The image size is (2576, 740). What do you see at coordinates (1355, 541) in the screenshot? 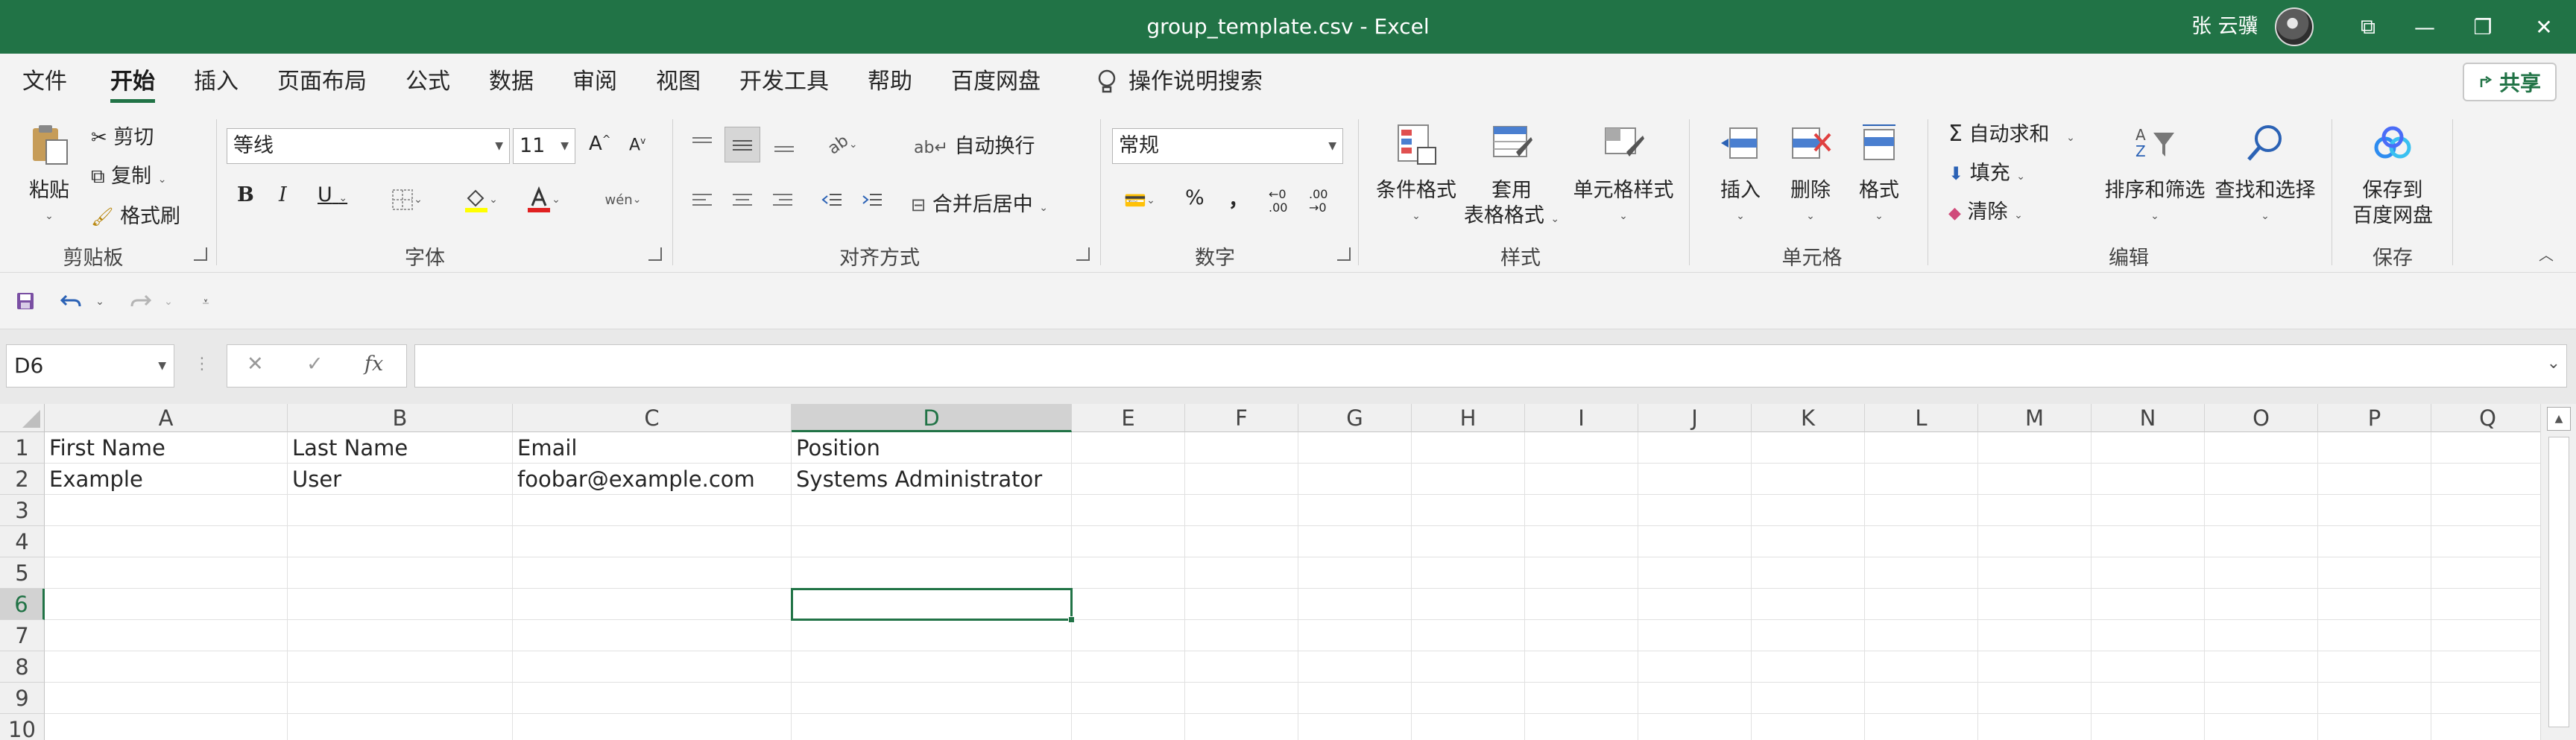
I see `cell-g4` at bounding box center [1355, 541].